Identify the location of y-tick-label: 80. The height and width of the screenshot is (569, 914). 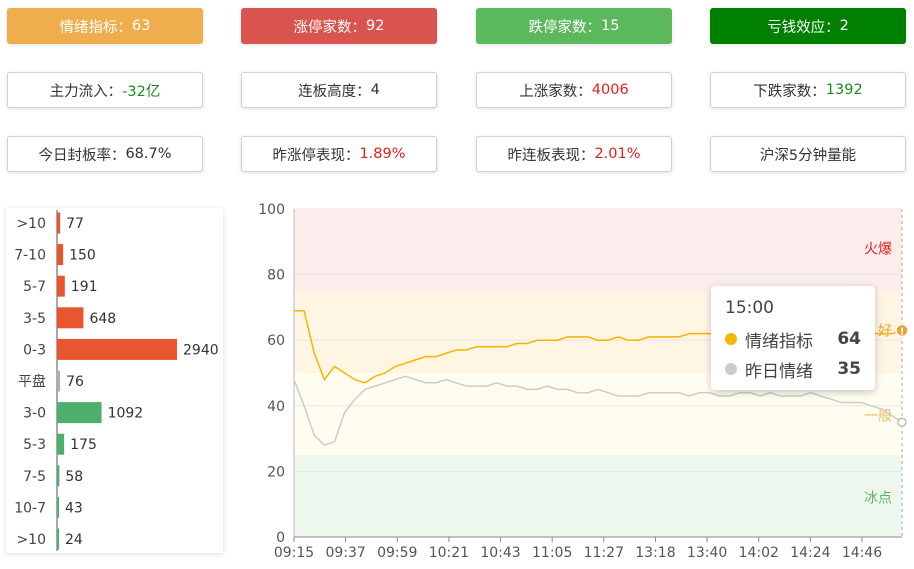
(276, 276).